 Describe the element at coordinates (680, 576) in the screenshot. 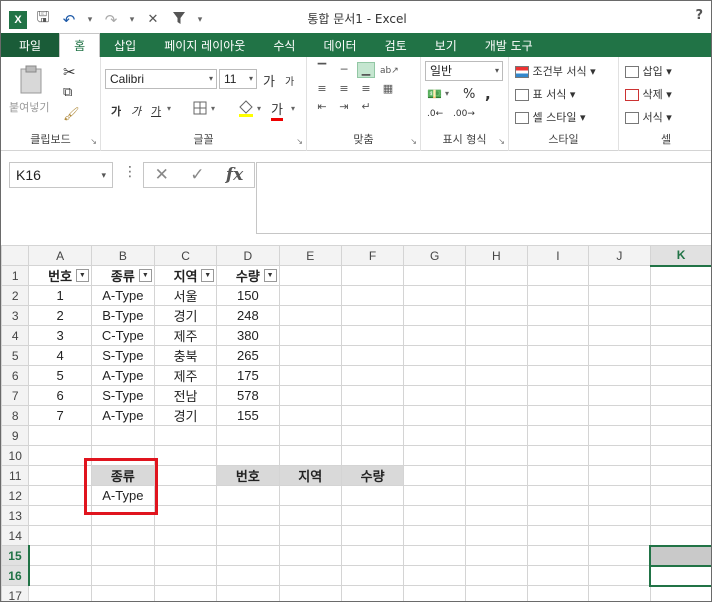

I see `active-cell-k16` at that location.